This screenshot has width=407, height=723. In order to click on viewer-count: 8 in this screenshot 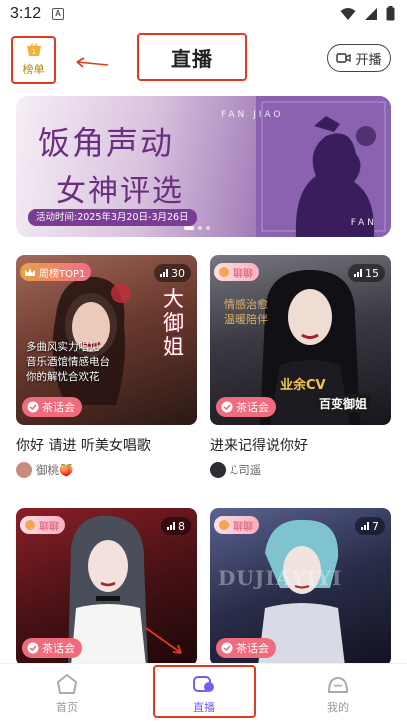, I will do `click(176, 526)`.